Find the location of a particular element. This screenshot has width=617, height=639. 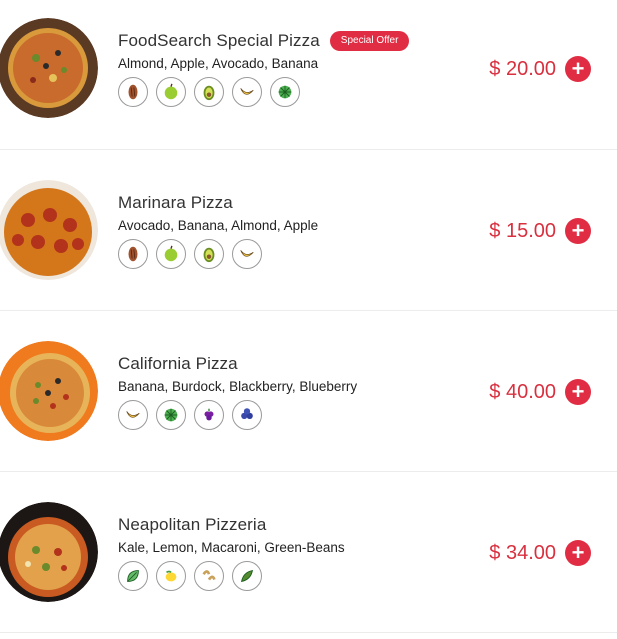

item-price: $ 20.00 is located at coordinates (522, 68).